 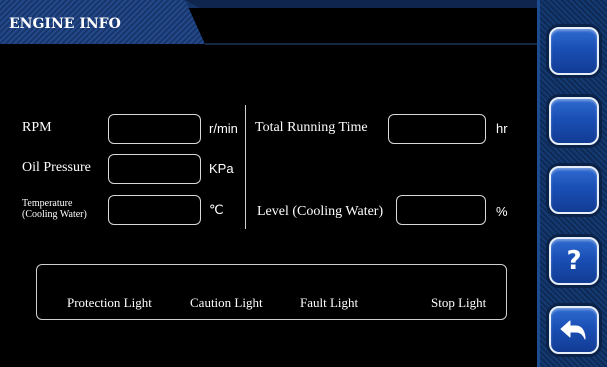 I want to click on side-button-3-label, so click(x=574, y=190).